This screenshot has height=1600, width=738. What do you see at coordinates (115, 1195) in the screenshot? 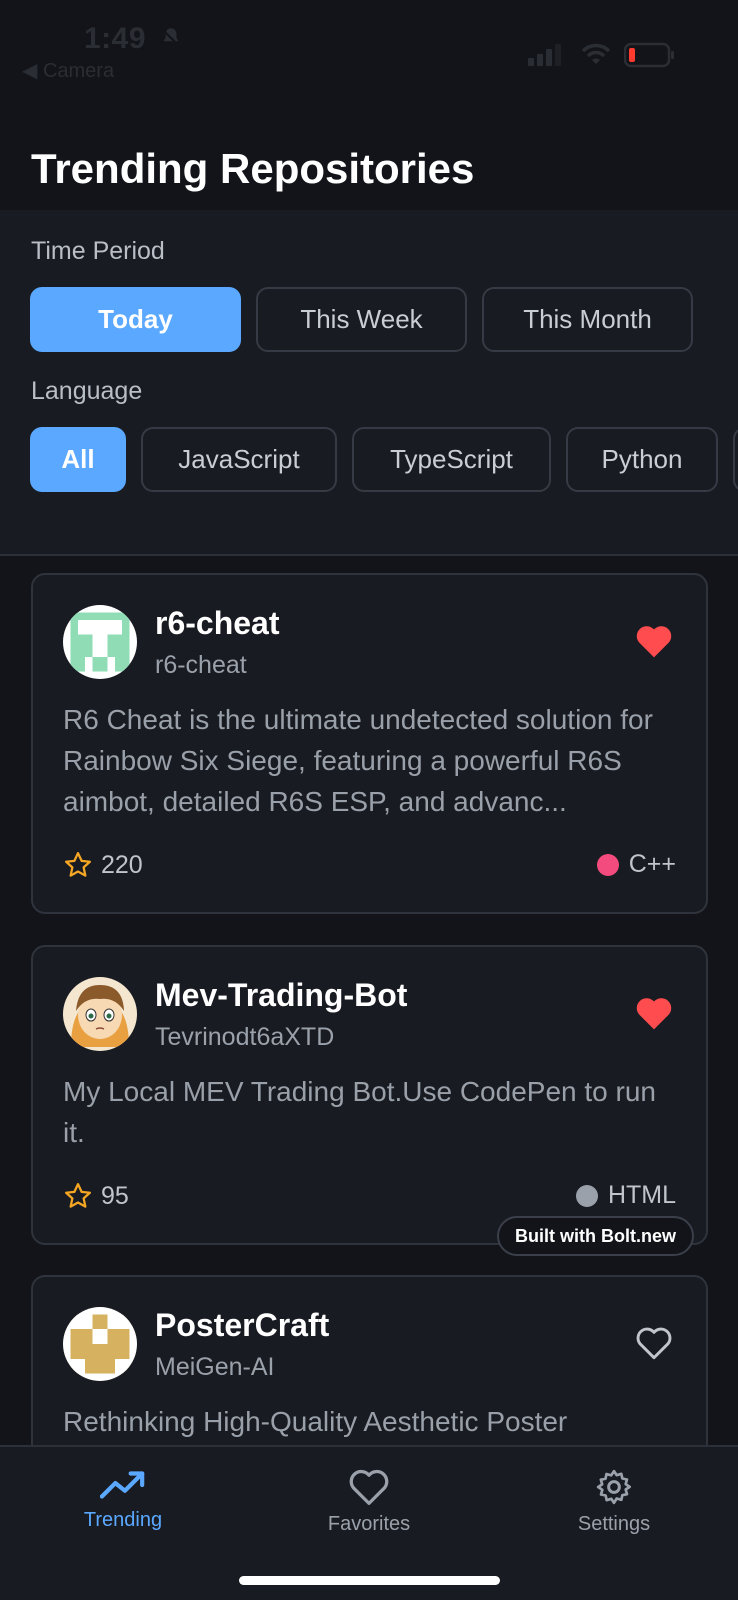
I see `star-count-value: 95` at bounding box center [115, 1195].